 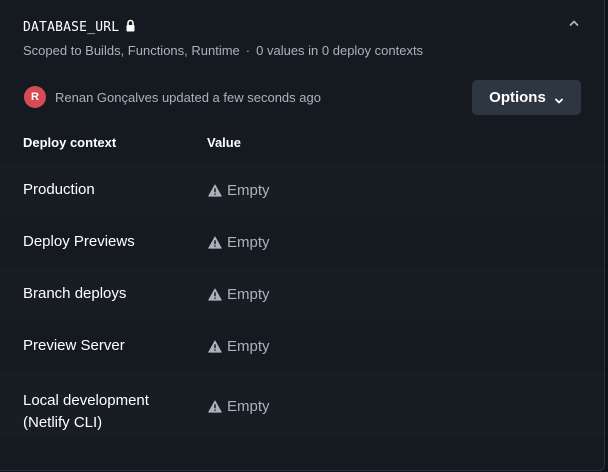 I want to click on table-header: Deploy context Value, so click(x=302, y=145).